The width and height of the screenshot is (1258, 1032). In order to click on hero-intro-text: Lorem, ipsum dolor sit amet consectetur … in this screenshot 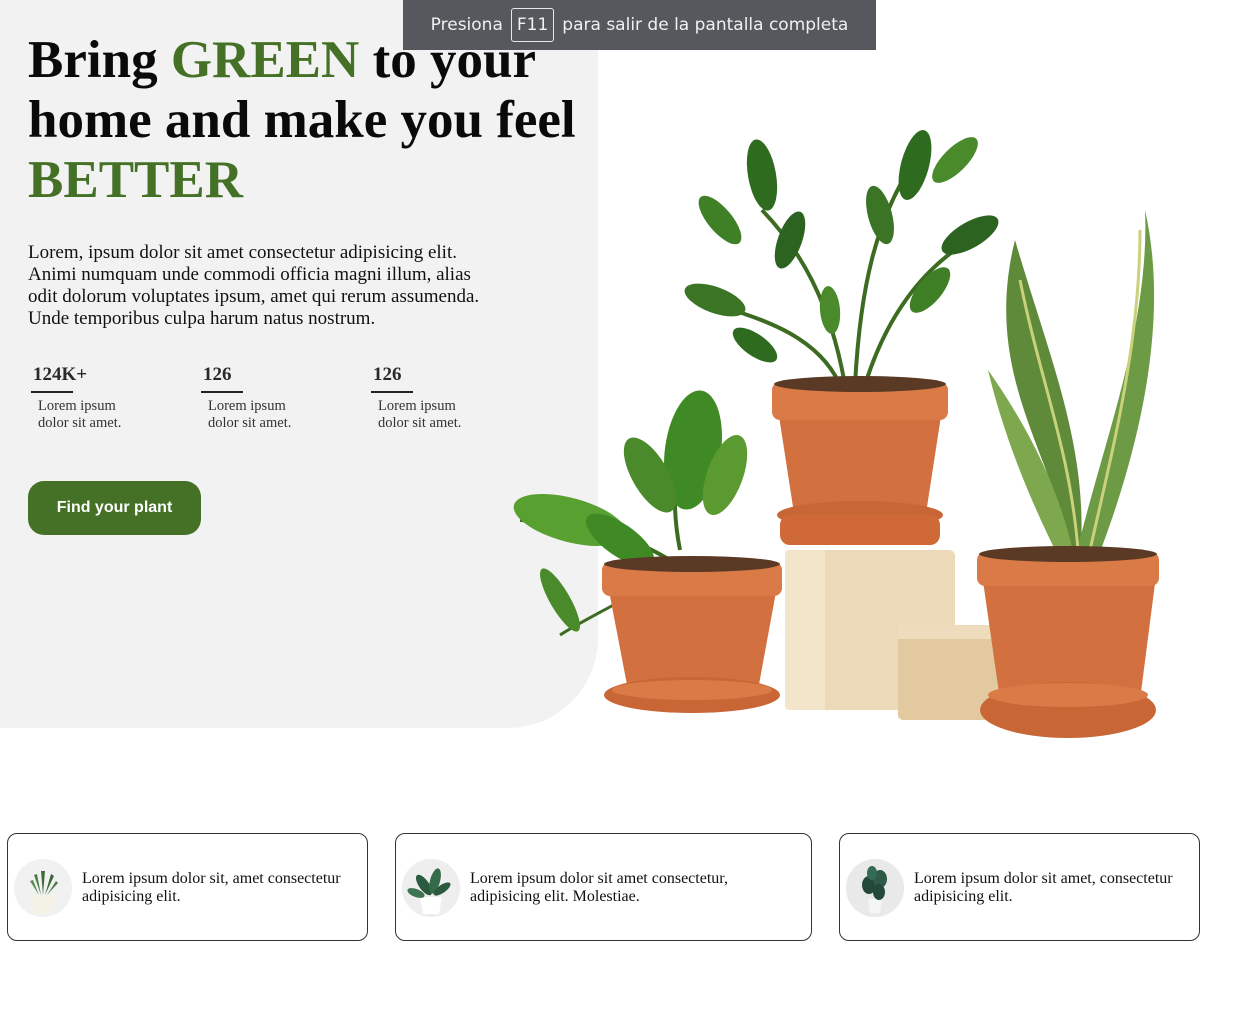, I will do `click(254, 285)`.